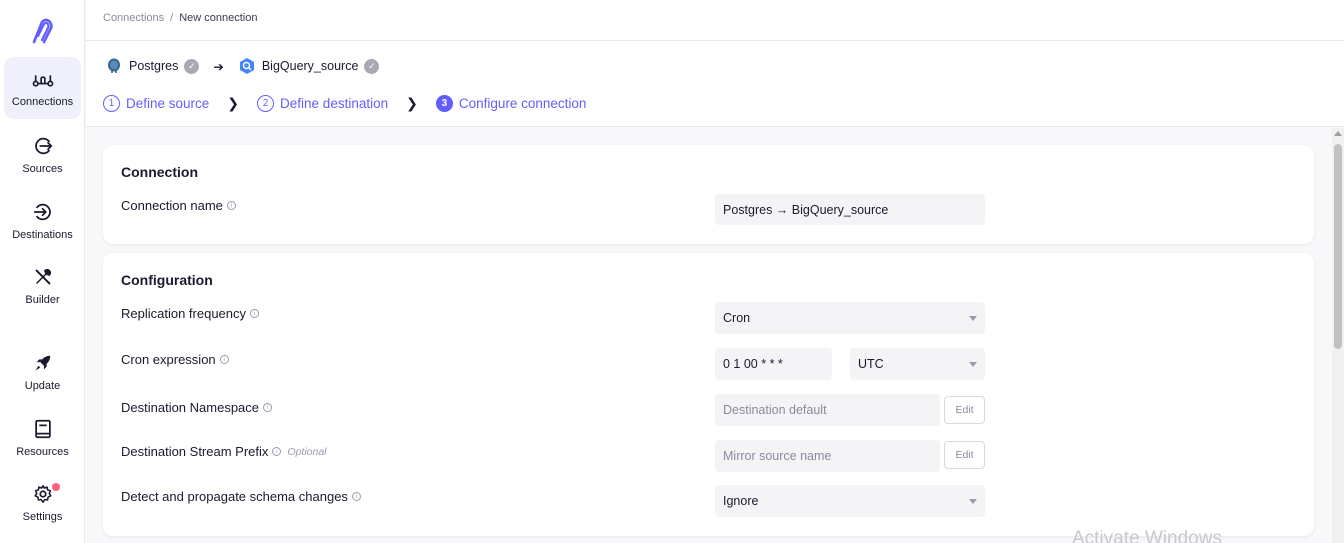 This screenshot has width=1344, height=543. I want to click on select-value: Ignore, so click(741, 501).